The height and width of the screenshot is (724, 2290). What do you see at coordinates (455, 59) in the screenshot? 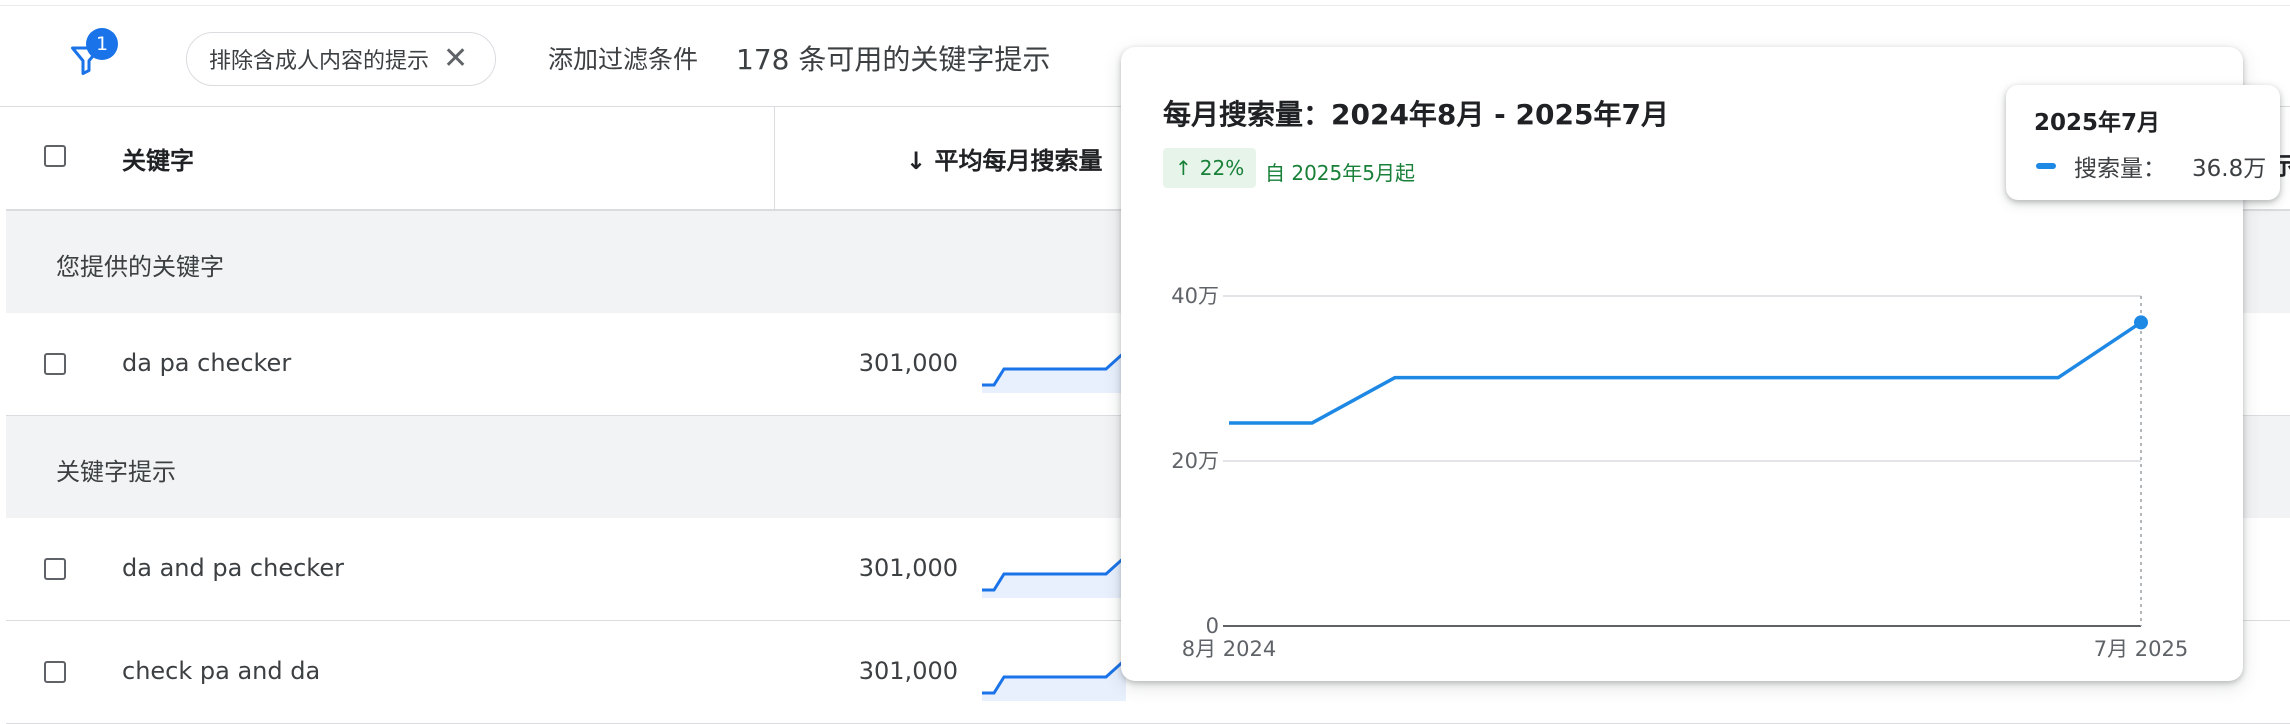
I see `close-icon: ✕` at bounding box center [455, 59].